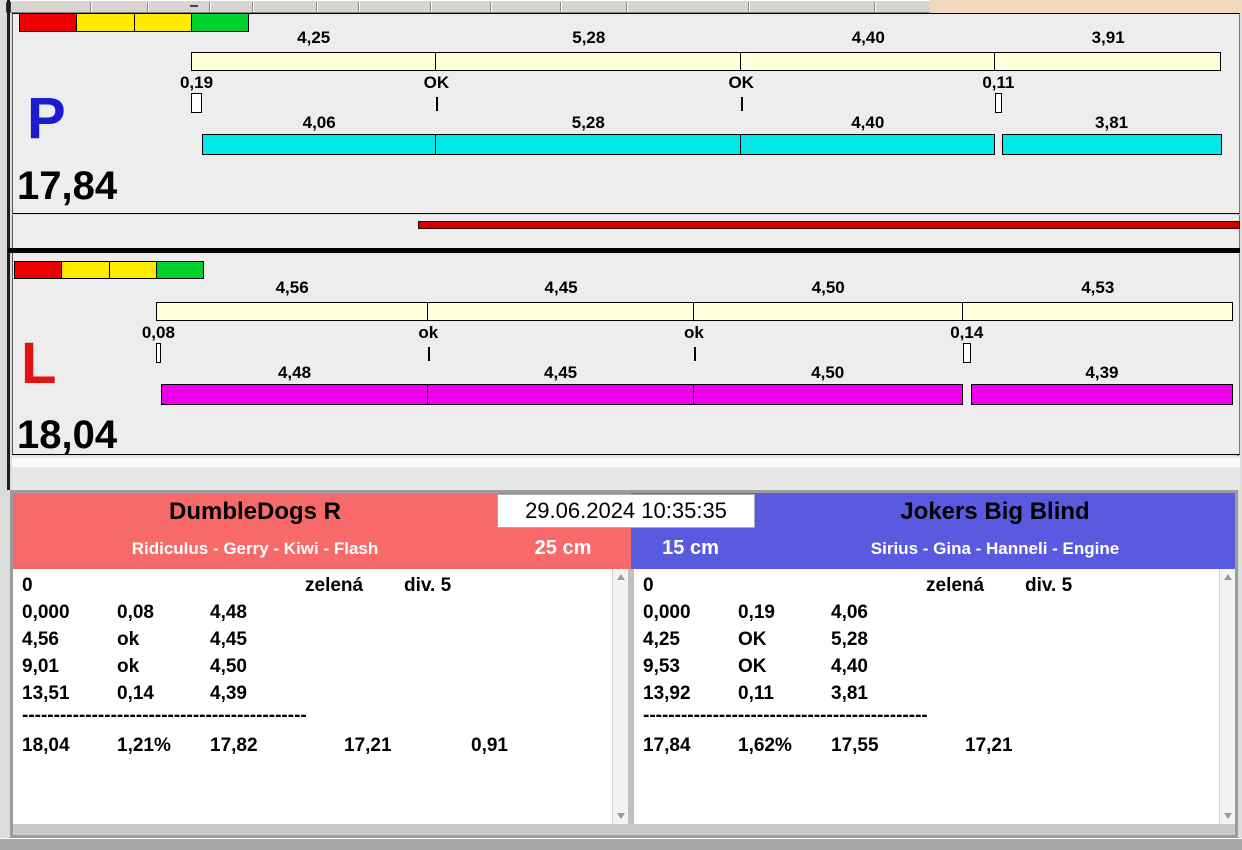 The height and width of the screenshot is (850, 1242). I want to click on lap-cell: 0,11, so click(756, 693).